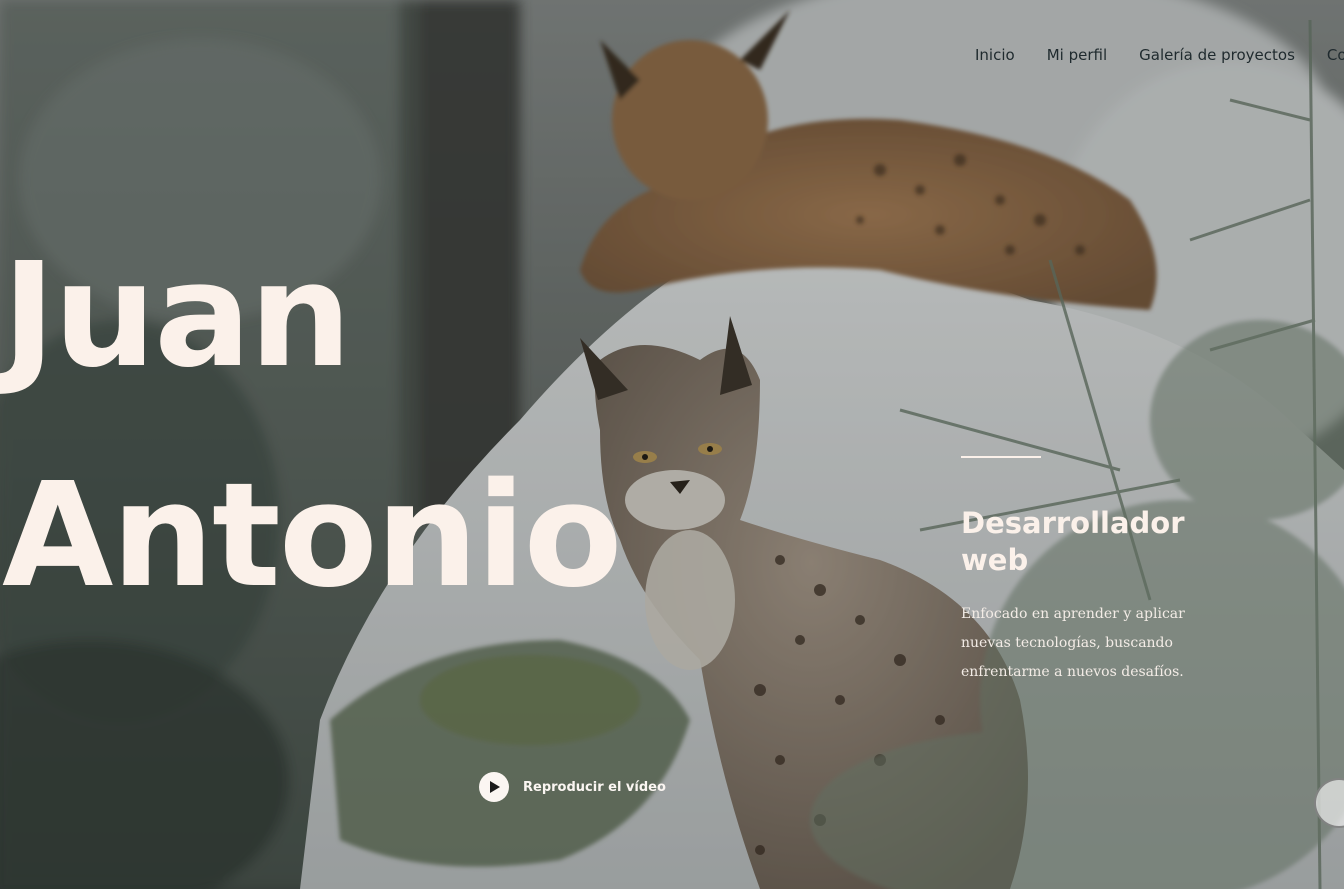  What do you see at coordinates (594, 787) in the screenshot?
I see `play-video-label: Reproducir el vídeo` at bounding box center [594, 787].